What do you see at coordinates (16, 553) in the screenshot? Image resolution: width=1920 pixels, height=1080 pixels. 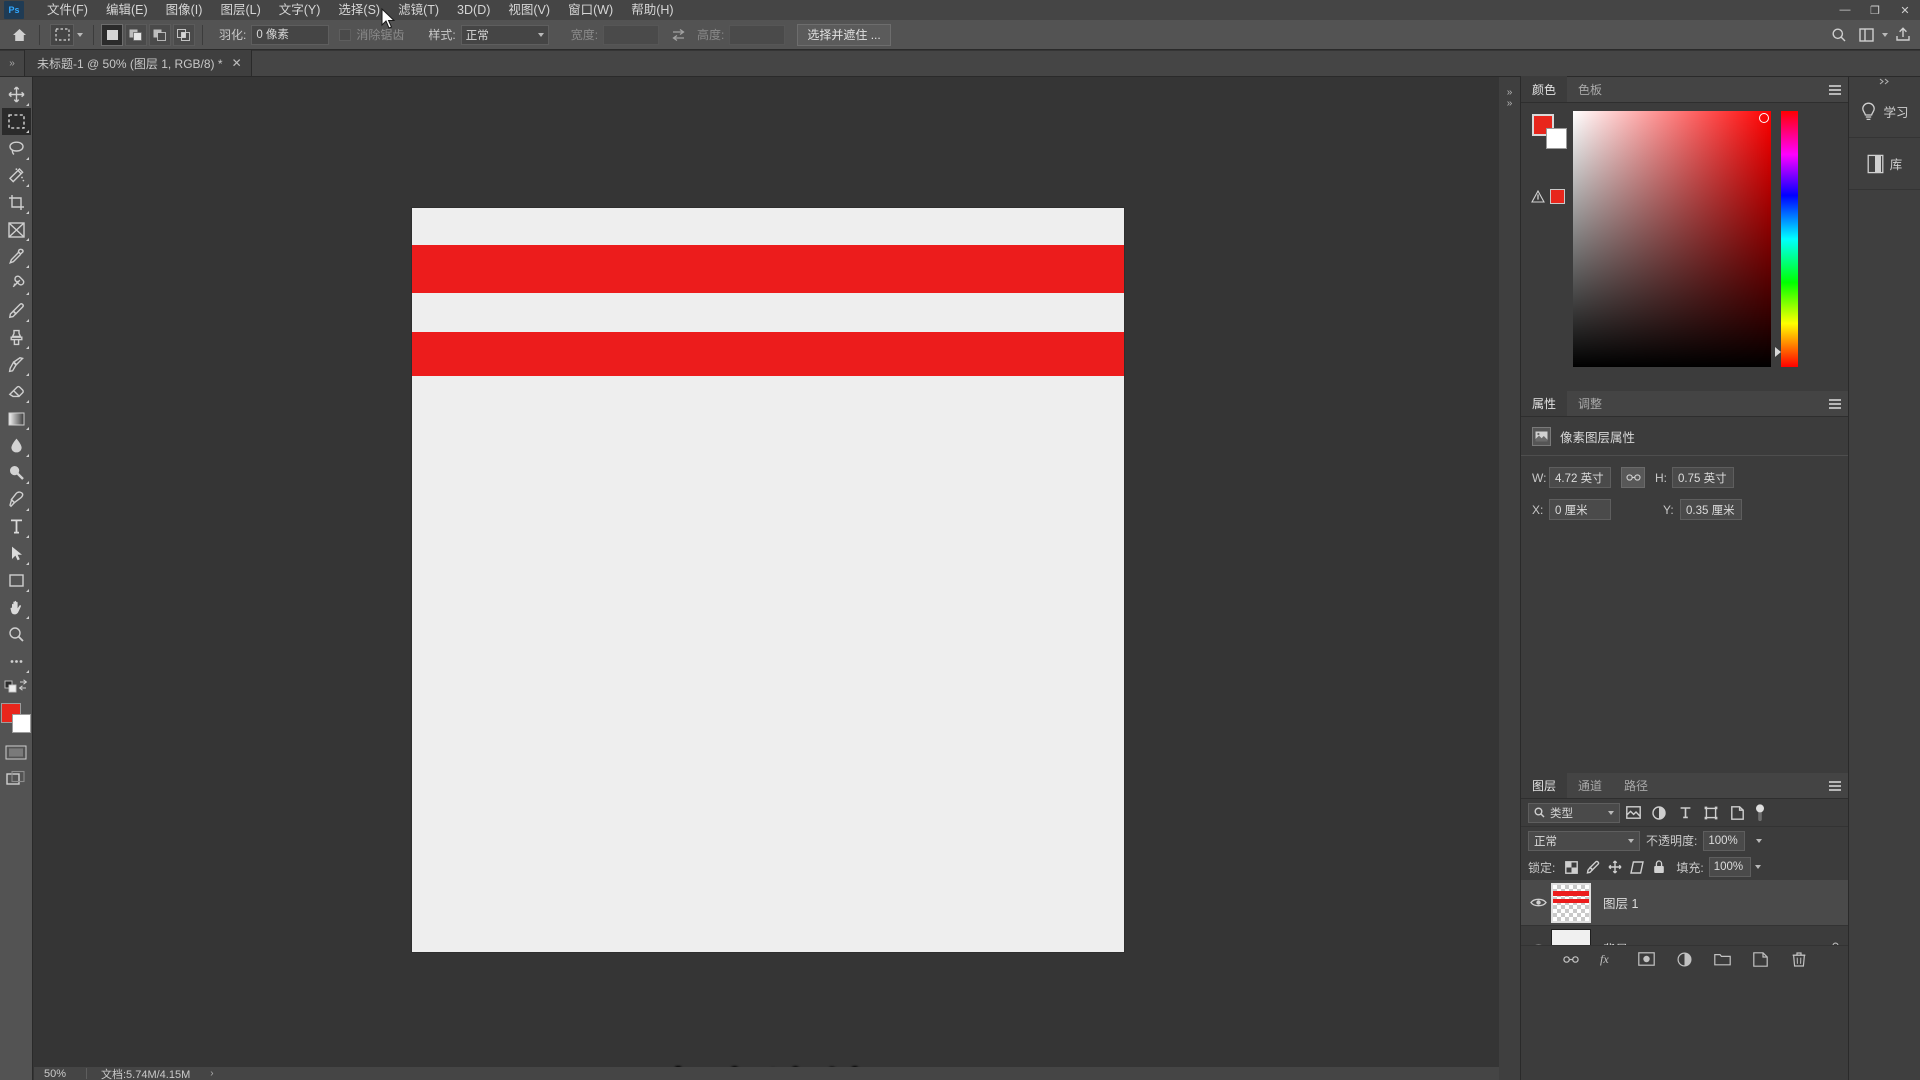 I see `path-selection-tool` at bounding box center [16, 553].